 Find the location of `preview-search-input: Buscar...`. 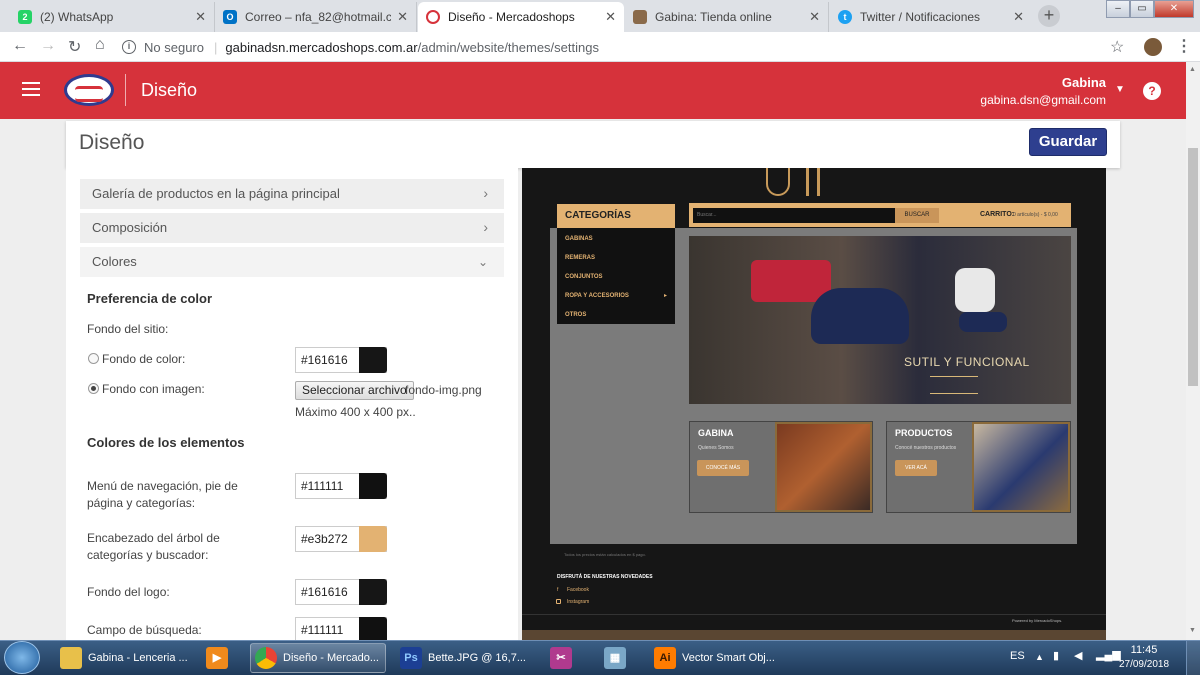

preview-search-input: Buscar... is located at coordinates (794, 215).